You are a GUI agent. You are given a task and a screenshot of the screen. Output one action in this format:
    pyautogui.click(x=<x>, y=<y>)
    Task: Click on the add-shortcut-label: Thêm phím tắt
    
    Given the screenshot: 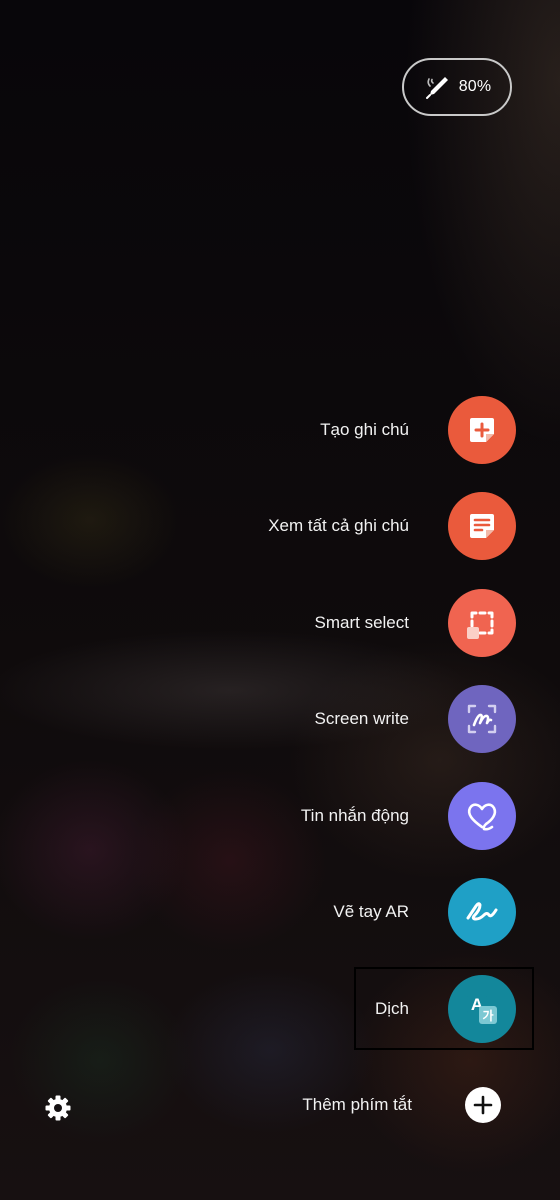 What is the action you would take?
    pyautogui.click(x=357, y=1104)
    